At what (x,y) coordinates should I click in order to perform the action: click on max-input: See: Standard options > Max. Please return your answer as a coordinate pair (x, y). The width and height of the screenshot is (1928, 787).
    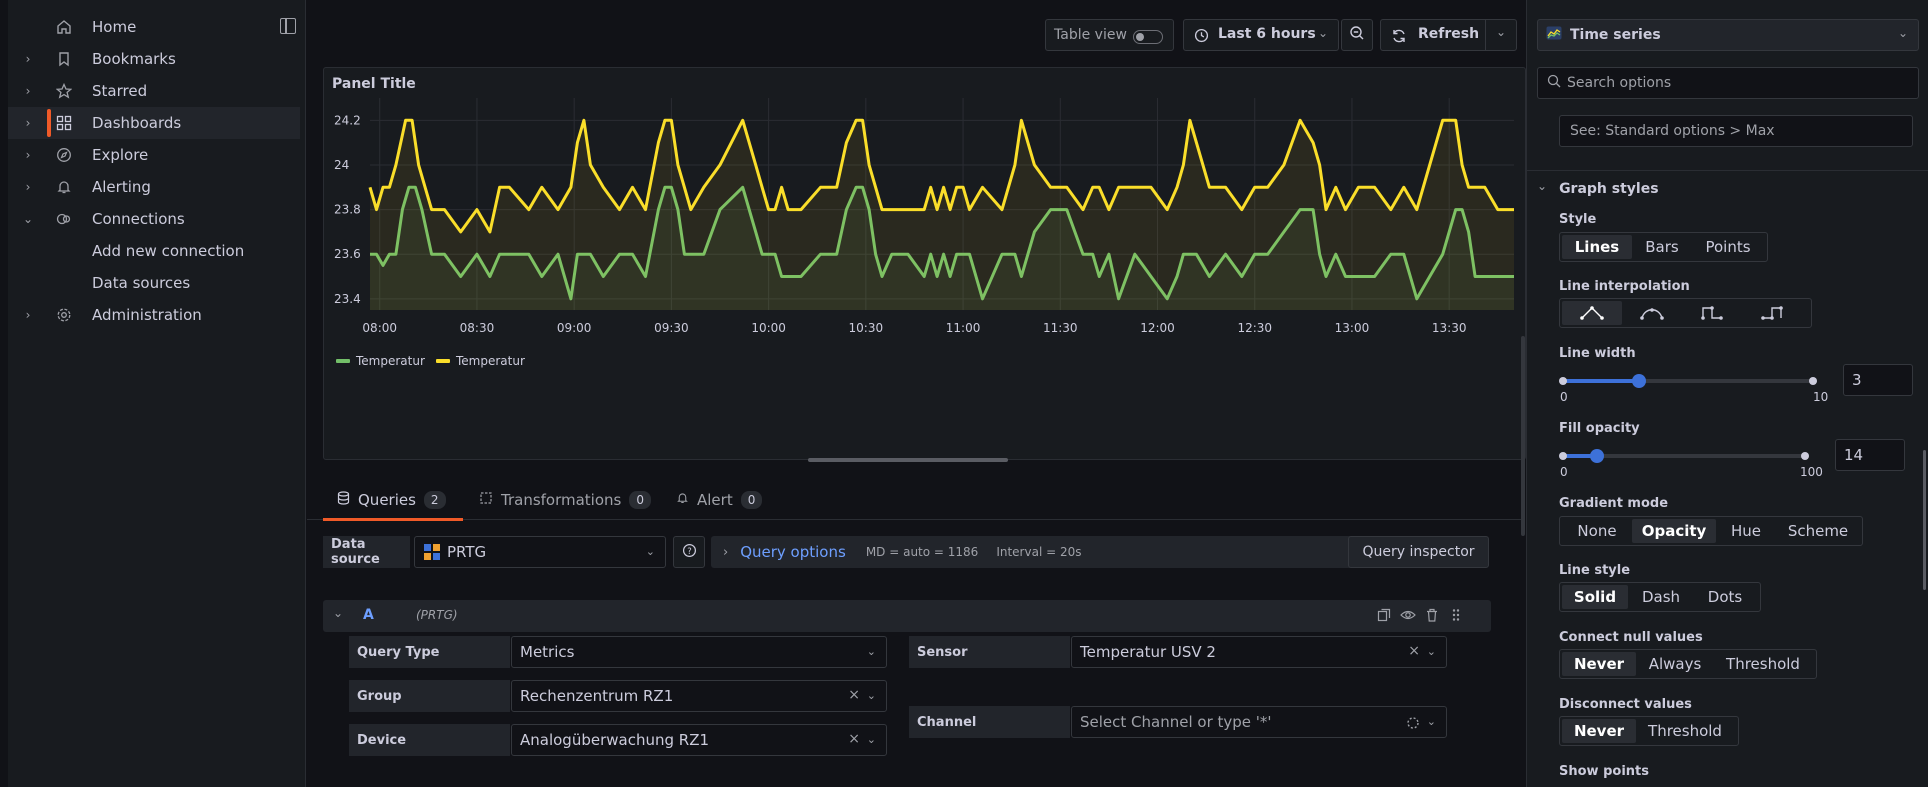
    Looking at the image, I should click on (1736, 131).